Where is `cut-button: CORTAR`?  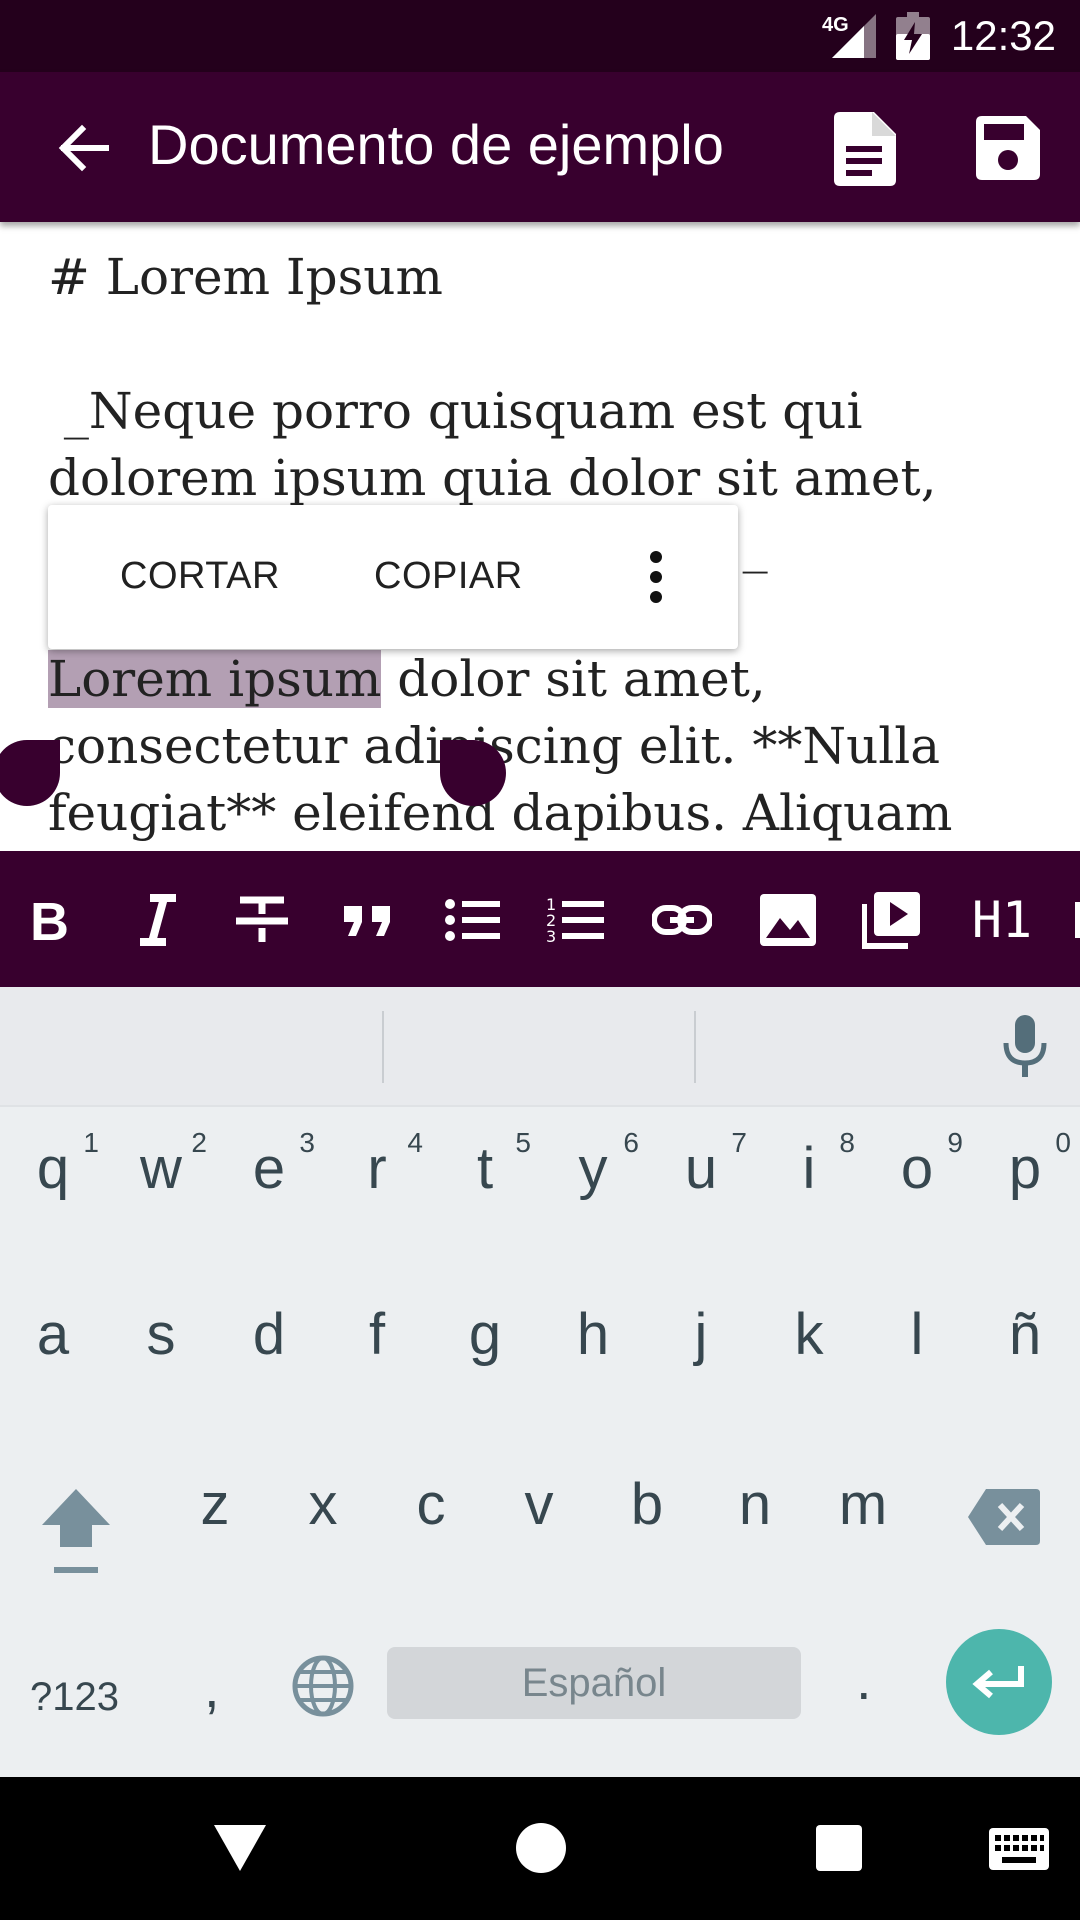
cut-button: CORTAR is located at coordinates (200, 576).